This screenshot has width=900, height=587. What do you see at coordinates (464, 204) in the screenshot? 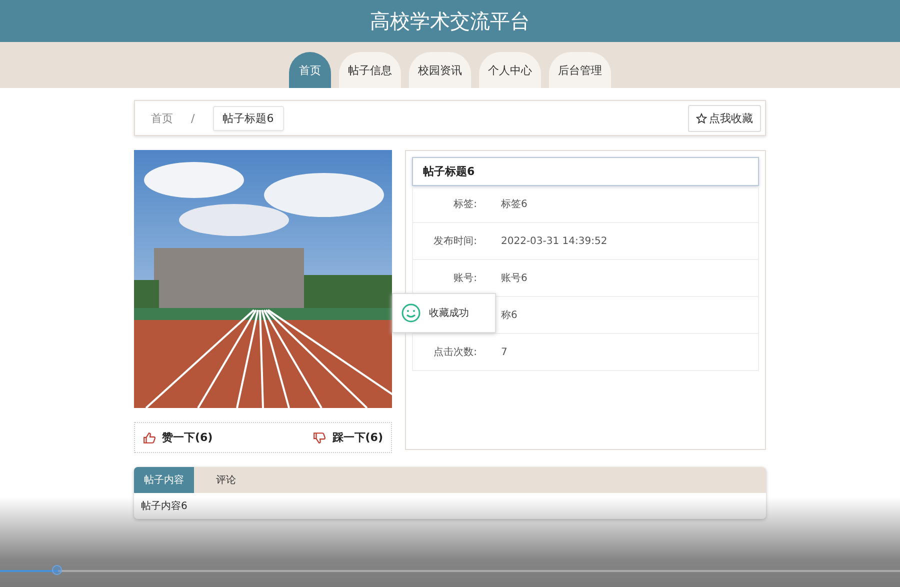
I see `detail-label: 标签:` at bounding box center [464, 204].